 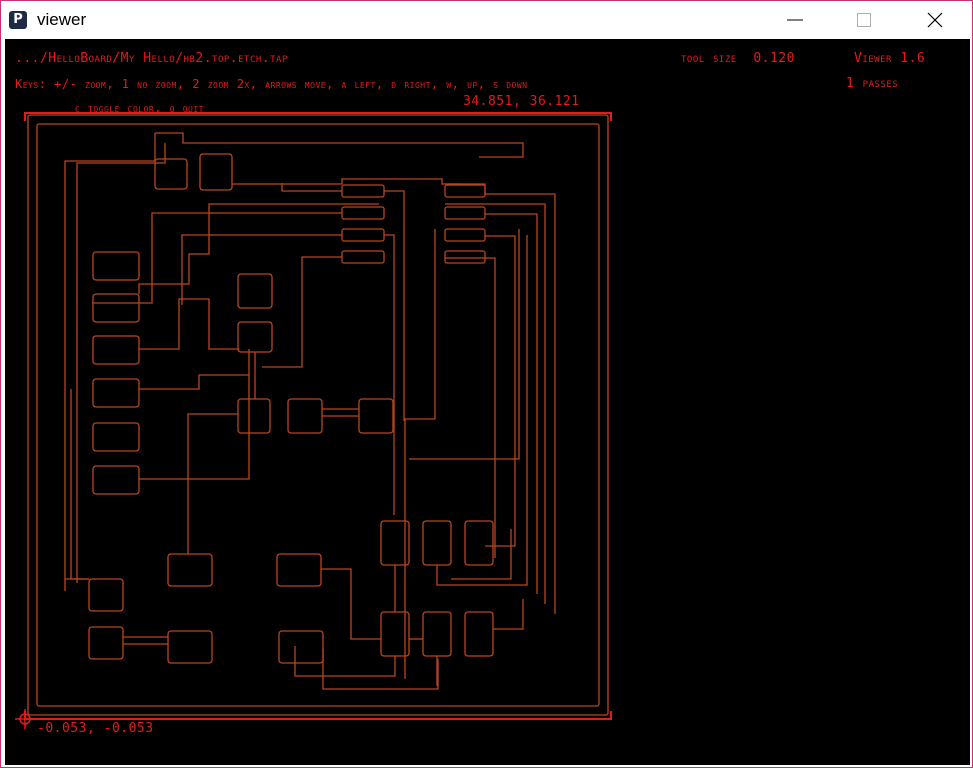 I want to click on frame-top-edge, so click(x=318, y=116).